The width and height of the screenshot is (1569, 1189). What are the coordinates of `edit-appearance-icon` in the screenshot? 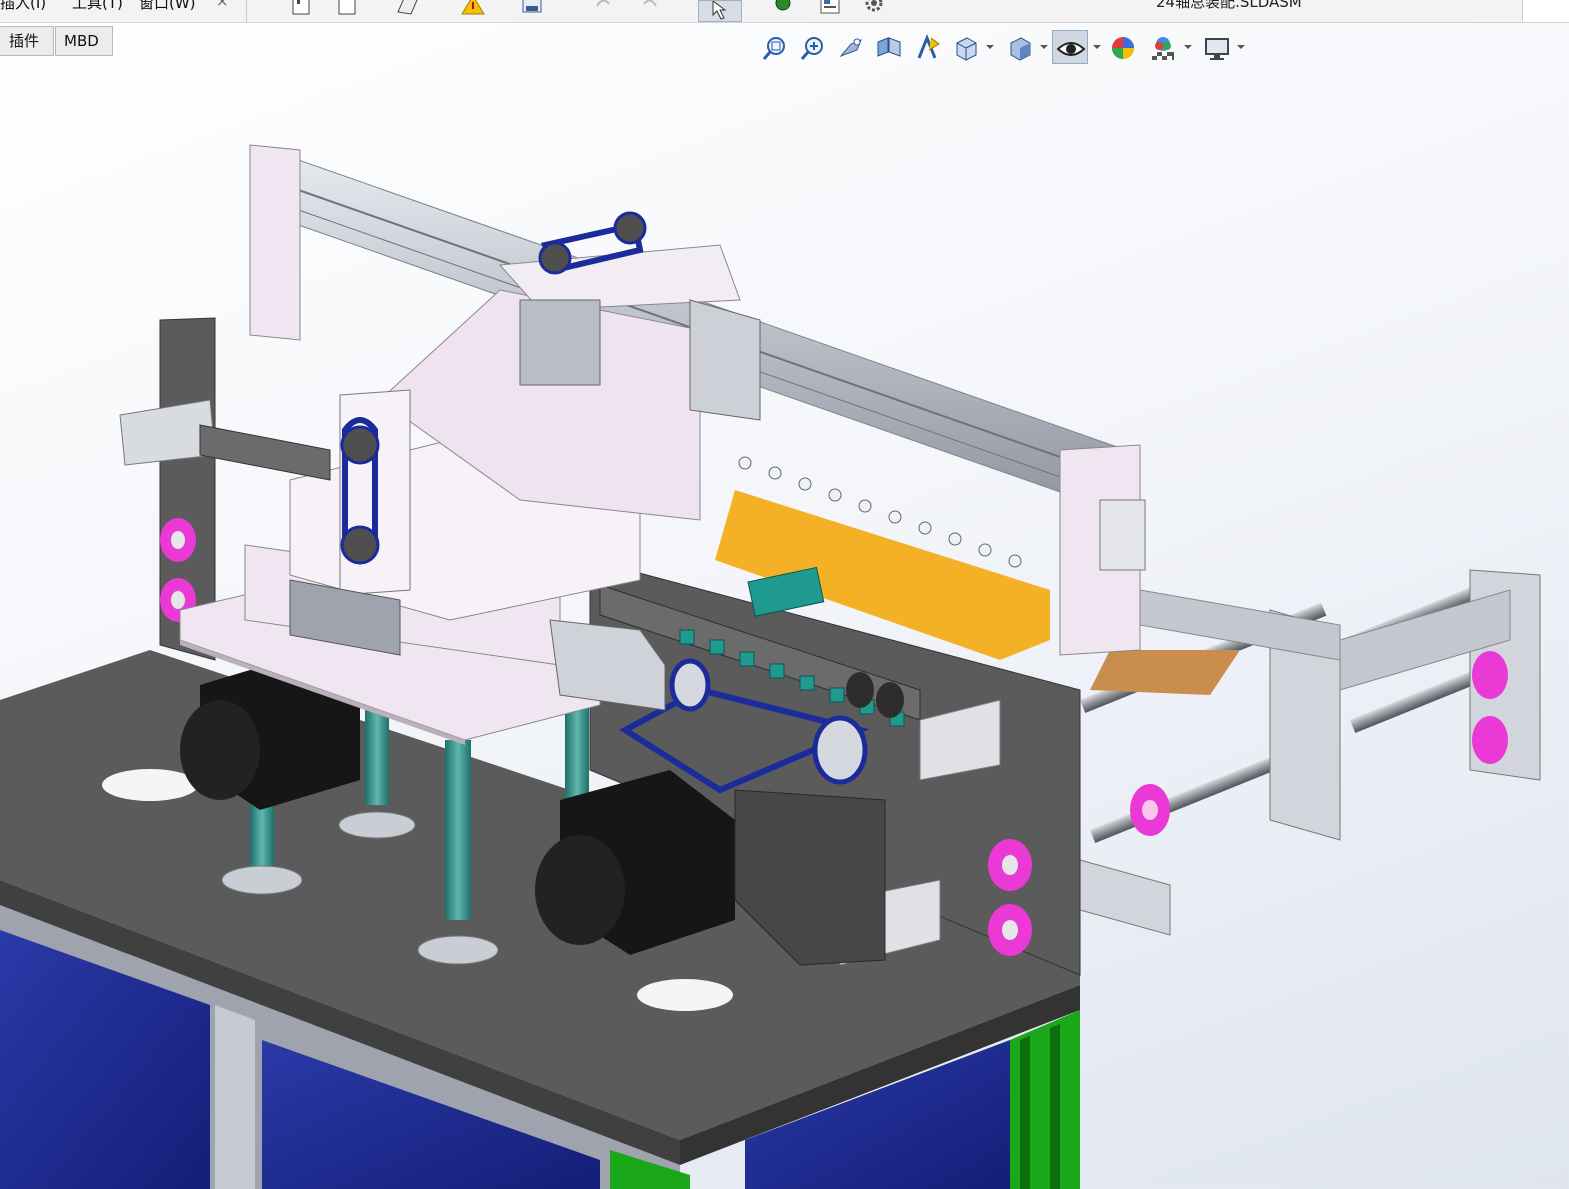 It's located at (1123, 48).